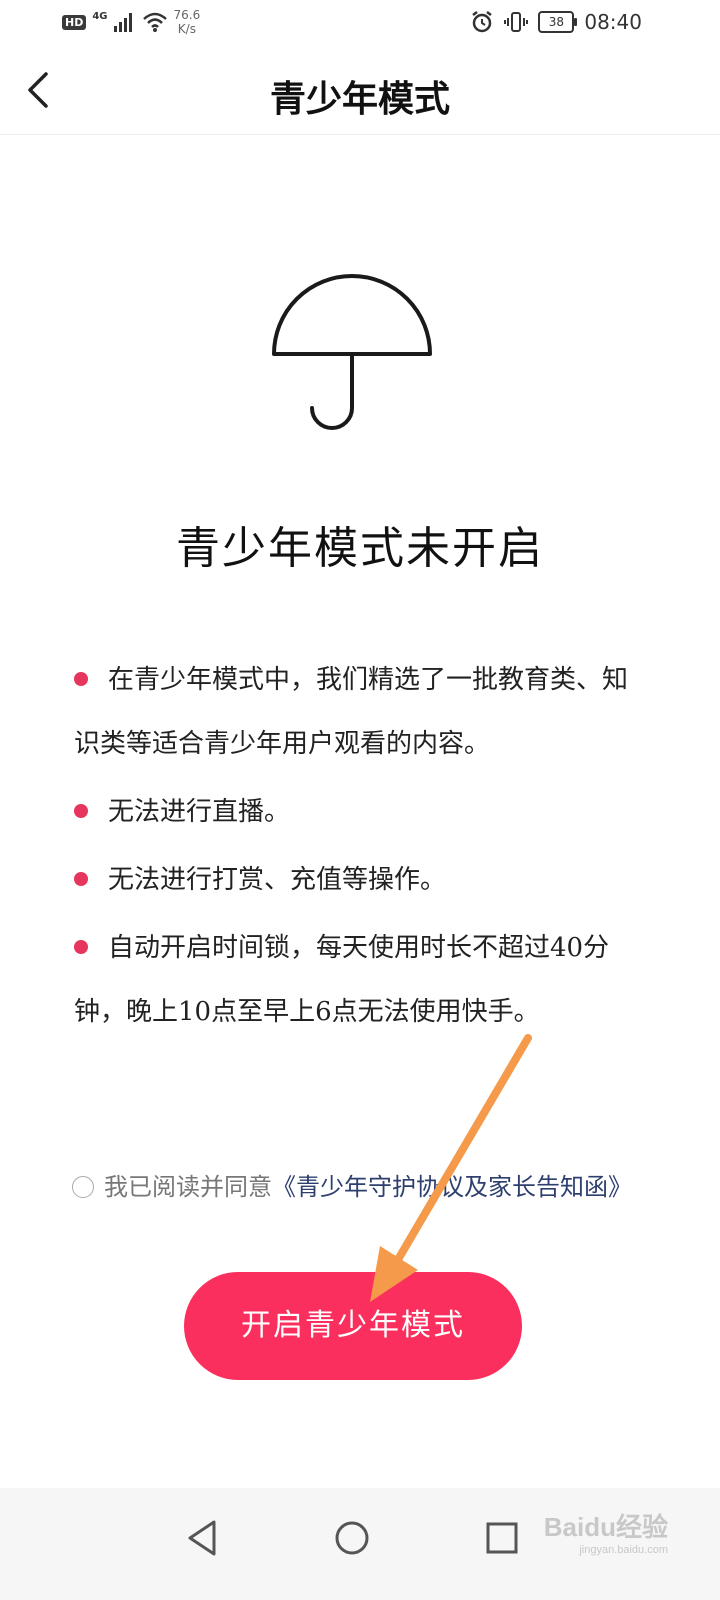 Image resolution: width=720 pixels, height=1600 pixels. Describe the element at coordinates (605, 1527) in the screenshot. I see `baidu-watermark: Baidu经验` at that location.